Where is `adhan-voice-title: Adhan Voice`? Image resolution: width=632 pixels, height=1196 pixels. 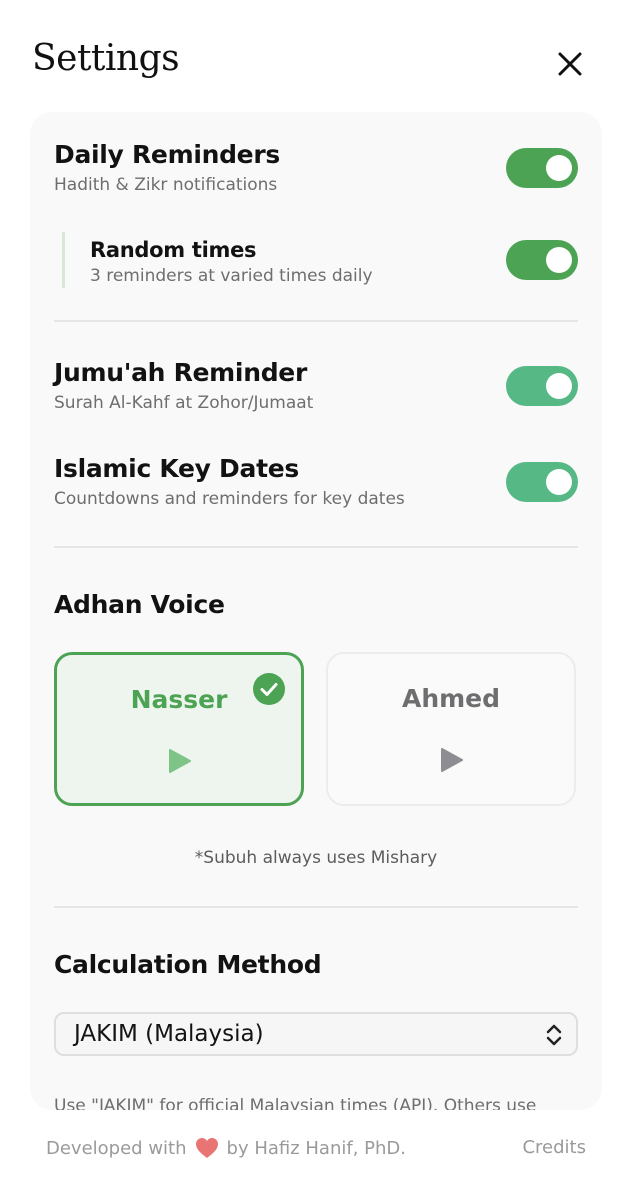 adhan-voice-title: Adhan Voice is located at coordinates (139, 604).